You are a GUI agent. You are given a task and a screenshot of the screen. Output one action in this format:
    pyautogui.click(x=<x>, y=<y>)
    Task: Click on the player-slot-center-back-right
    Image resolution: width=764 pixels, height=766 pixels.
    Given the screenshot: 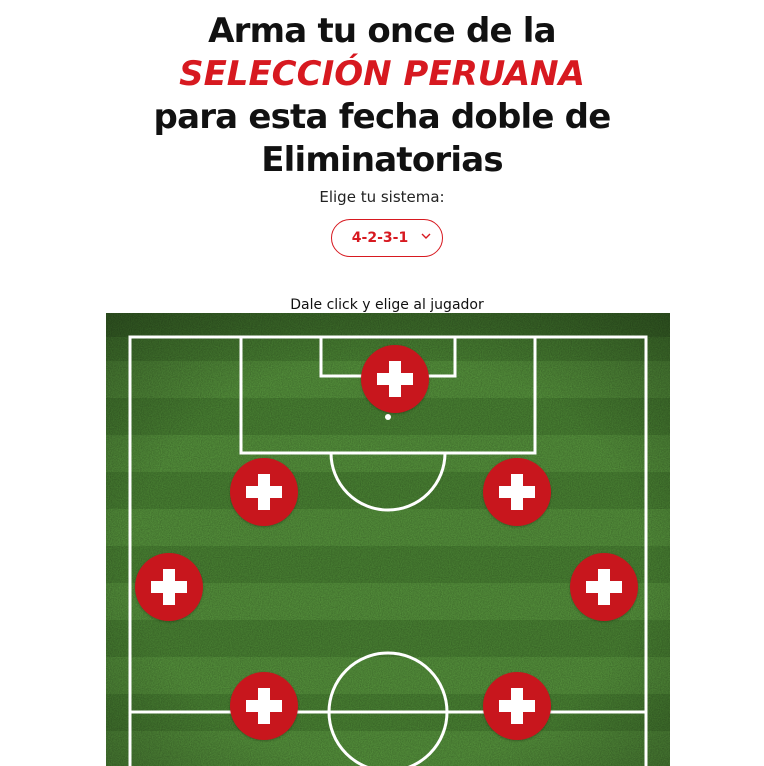 What is the action you would take?
    pyautogui.click(x=517, y=492)
    